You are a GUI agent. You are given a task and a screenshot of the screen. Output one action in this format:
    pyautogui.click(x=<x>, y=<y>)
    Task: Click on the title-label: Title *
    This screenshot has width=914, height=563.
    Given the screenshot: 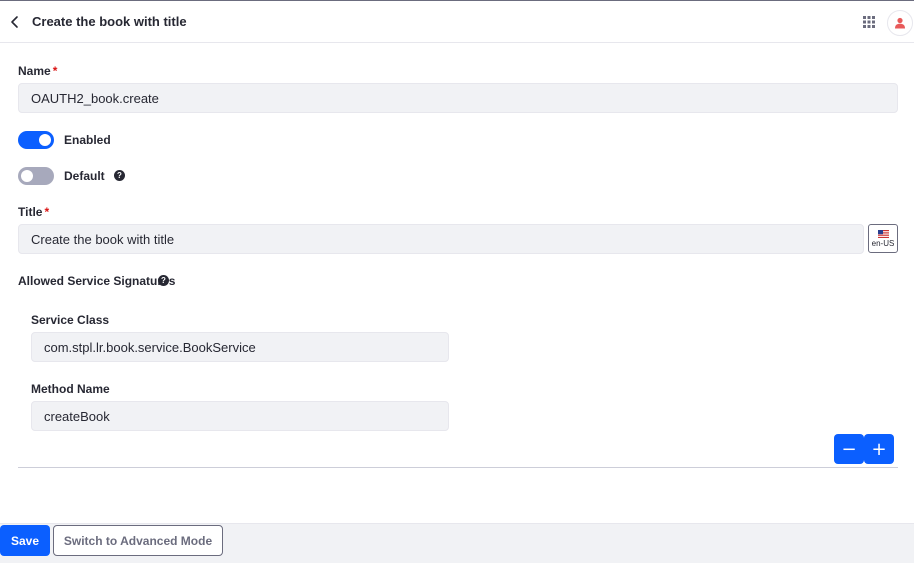 What is the action you would take?
    pyautogui.click(x=33, y=212)
    